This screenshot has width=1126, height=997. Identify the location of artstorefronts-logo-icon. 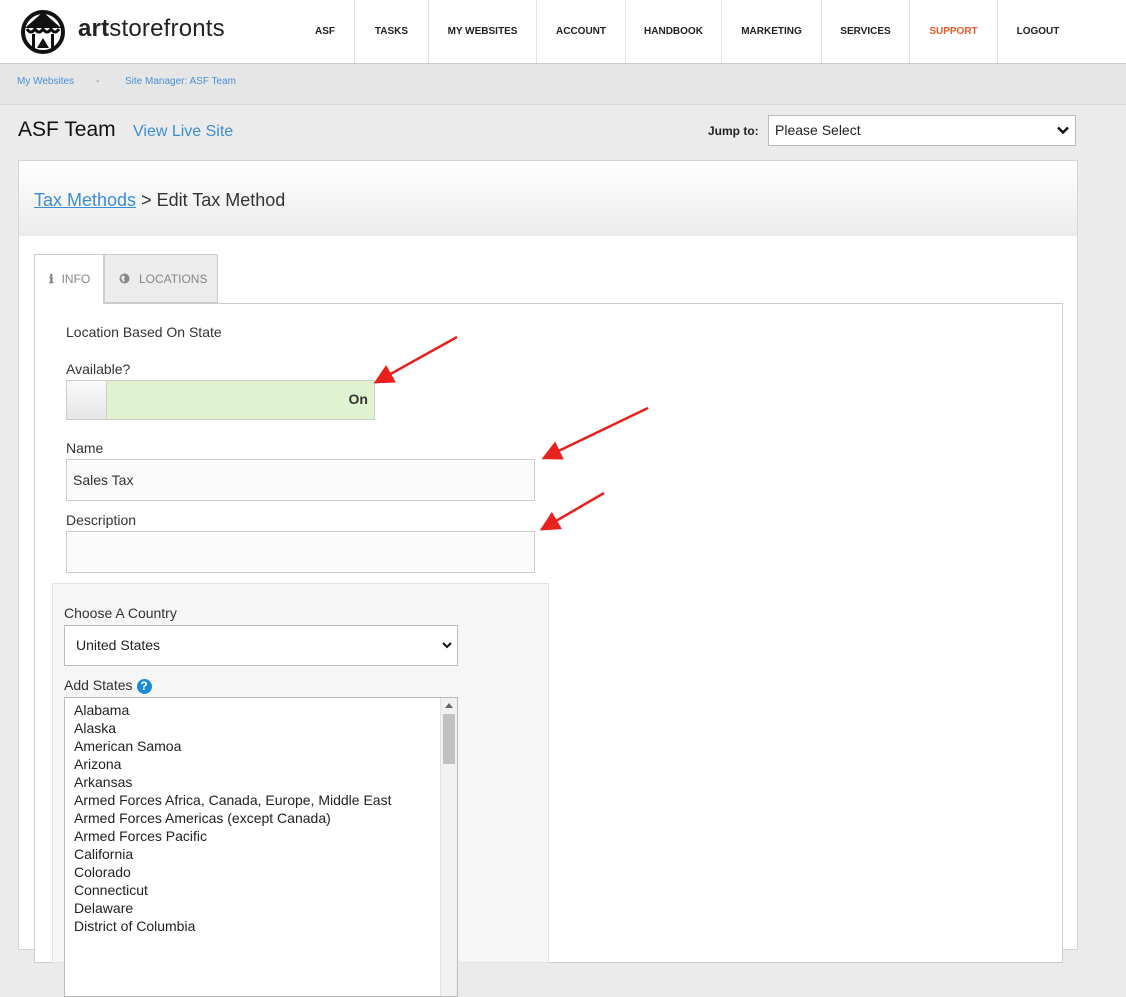
(43, 30).